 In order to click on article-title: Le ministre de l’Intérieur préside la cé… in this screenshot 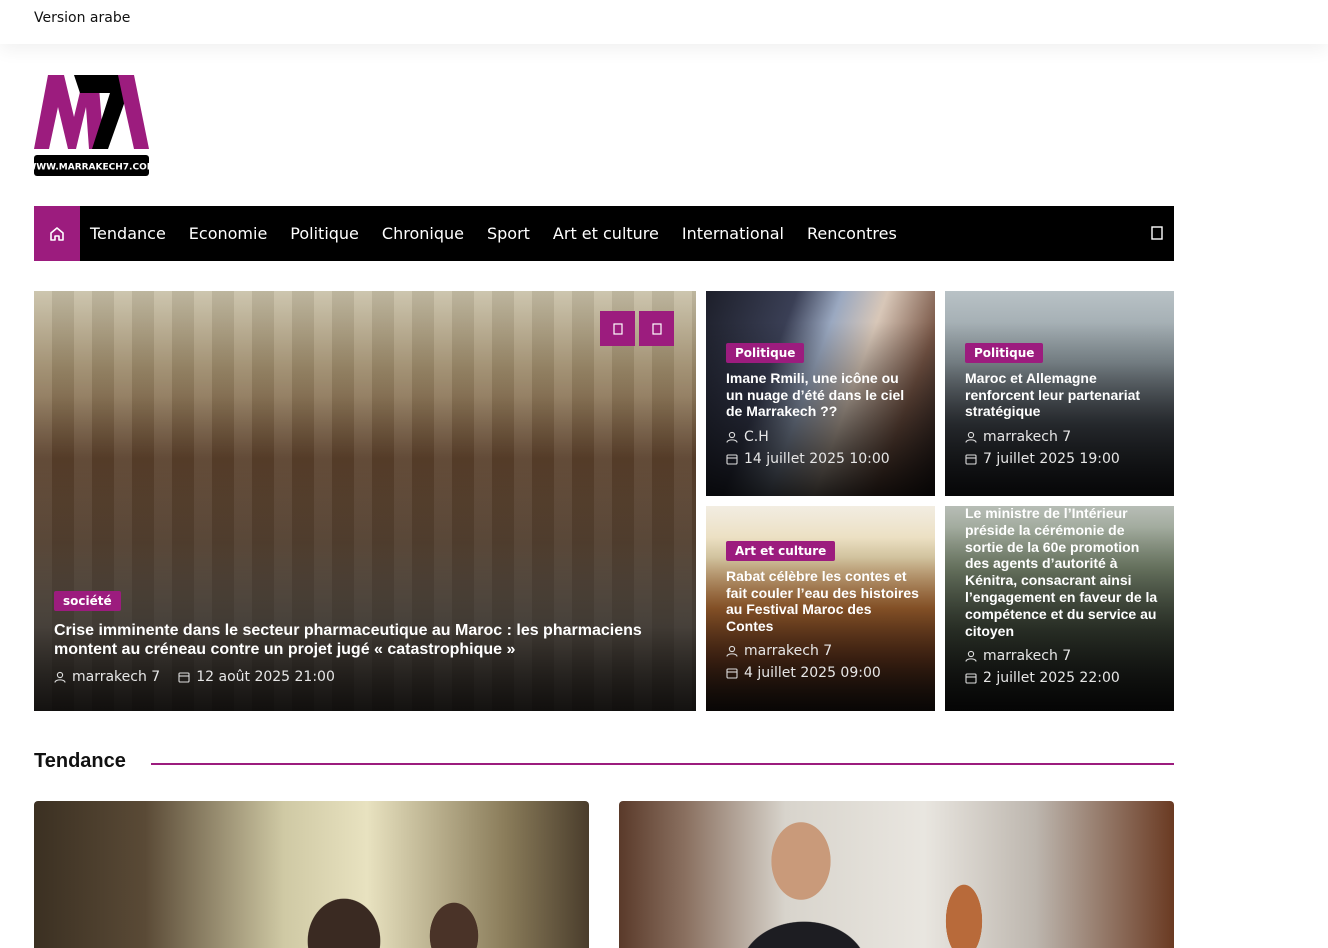, I will do `click(1061, 572)`.